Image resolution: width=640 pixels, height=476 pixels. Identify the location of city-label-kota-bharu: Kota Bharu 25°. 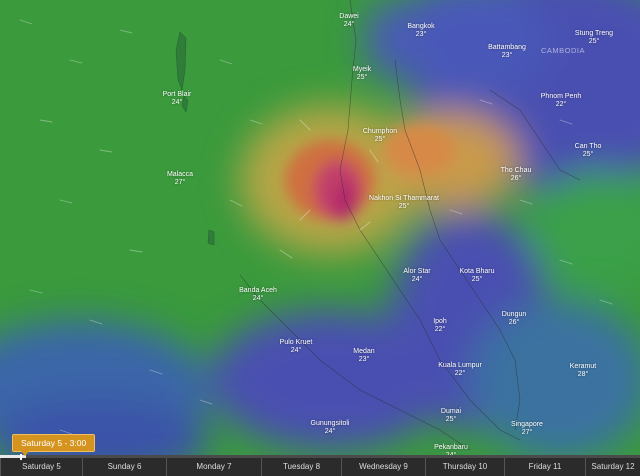
(476, 276).